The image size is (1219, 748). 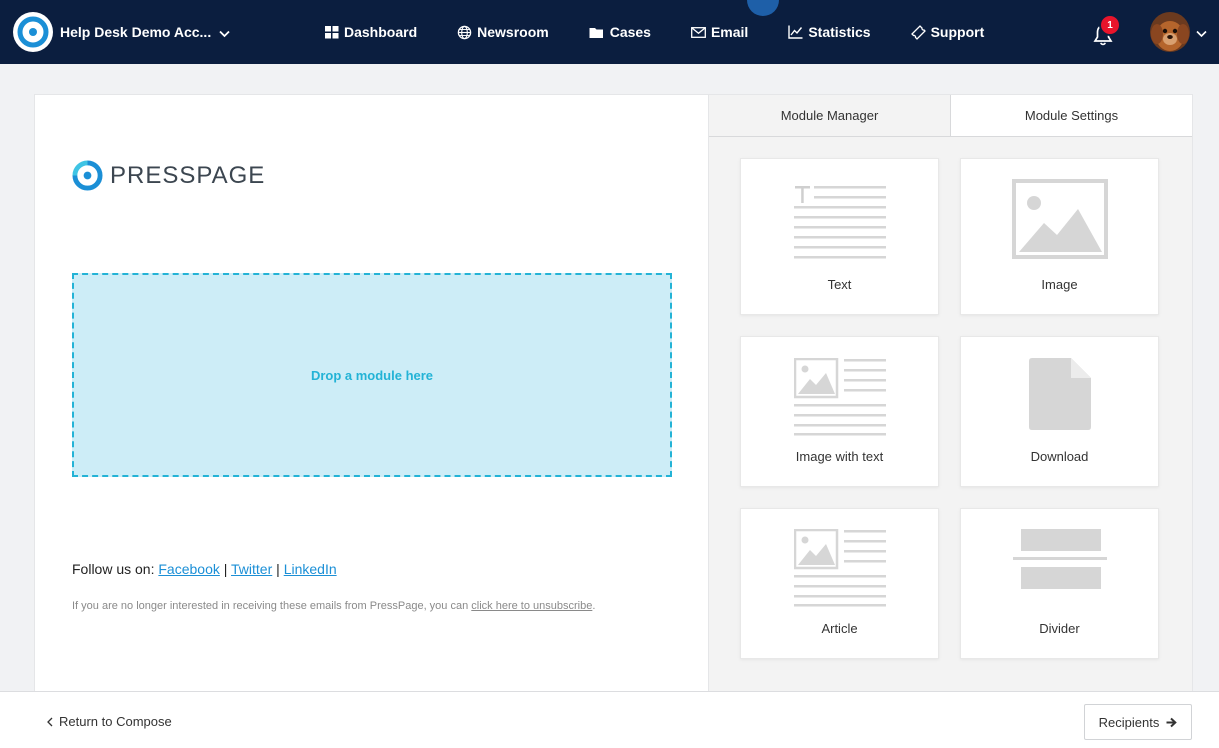 What do you see at coordinates (839, 568) in the screenshot?
I see `article-module-icon` at bounding box center [839, 568].